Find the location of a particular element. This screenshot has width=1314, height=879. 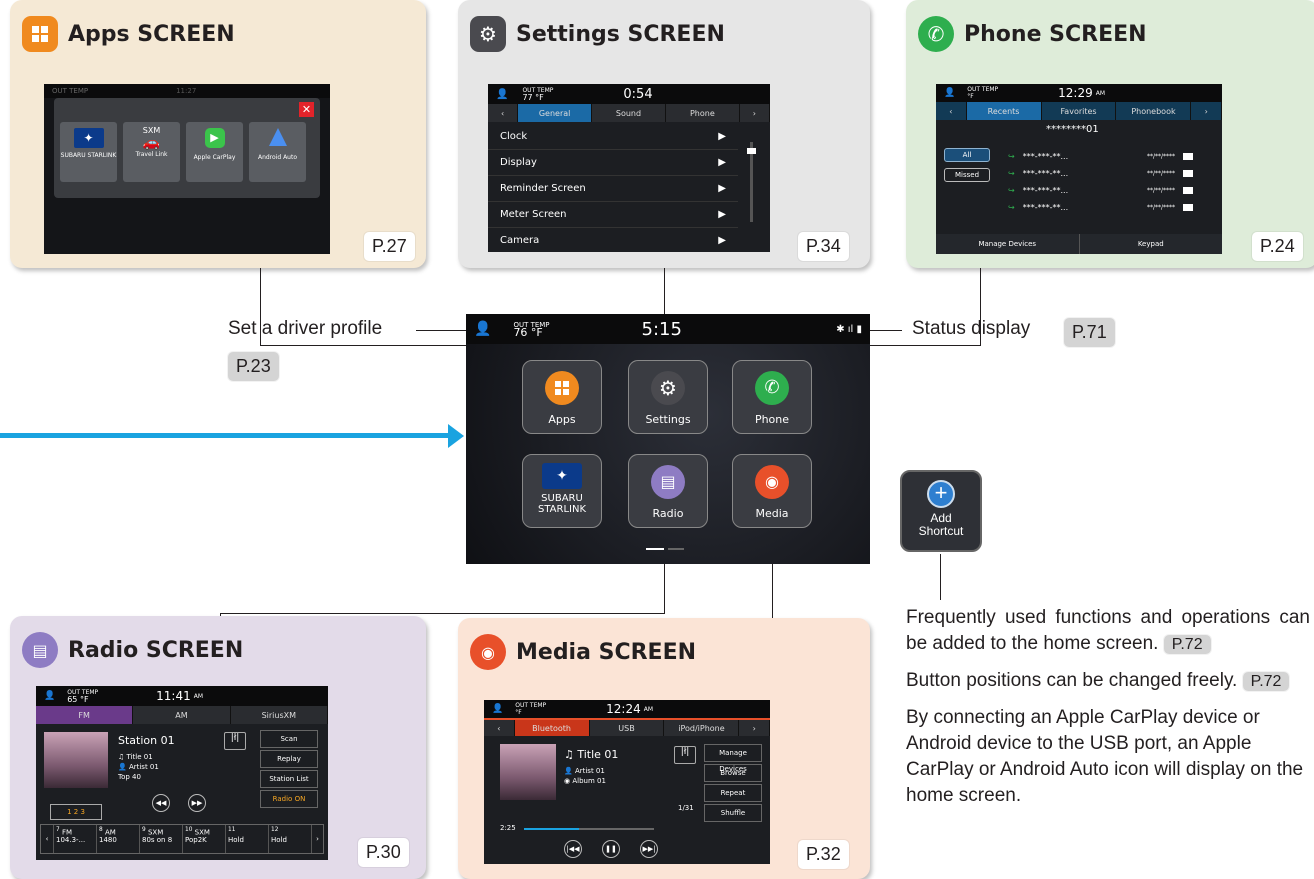

media-icon: ◉ is located at coordinates (772, 482).